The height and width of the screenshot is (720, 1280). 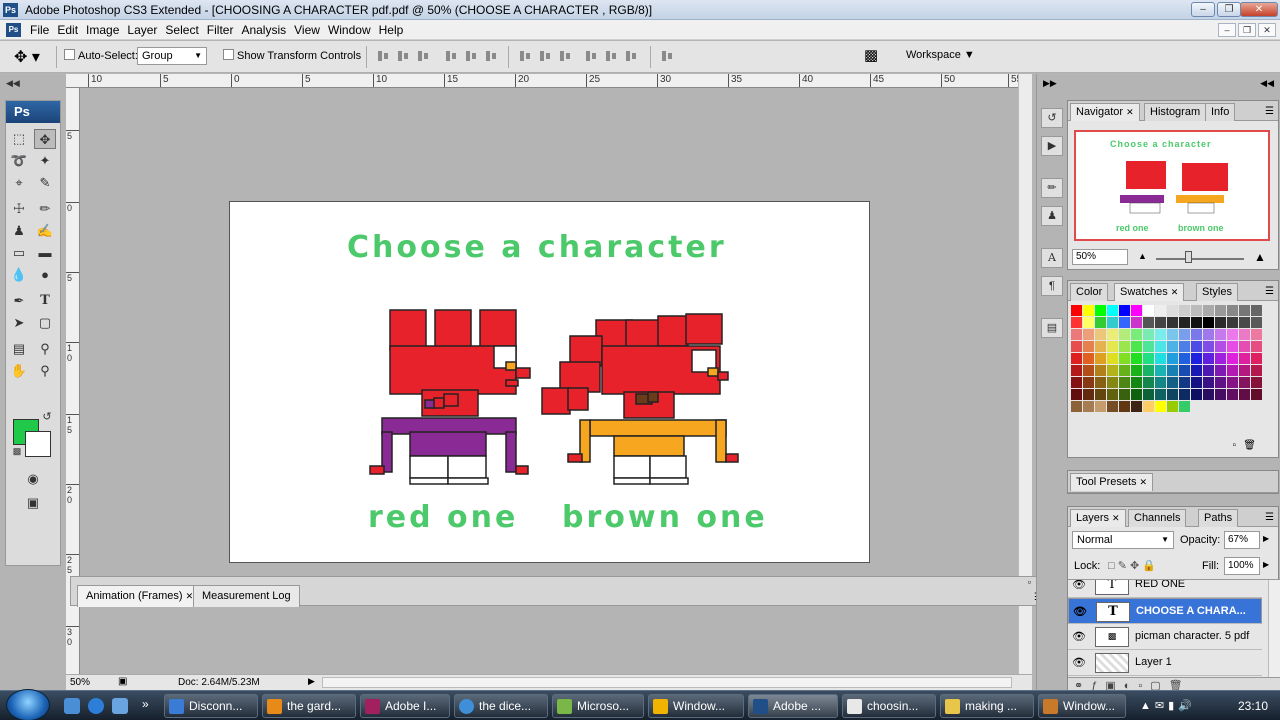 What do you see at coordinates (45, 139) in the screenshot?
I see `move-tool-icon: ✥` at bounding box center [45, 139].